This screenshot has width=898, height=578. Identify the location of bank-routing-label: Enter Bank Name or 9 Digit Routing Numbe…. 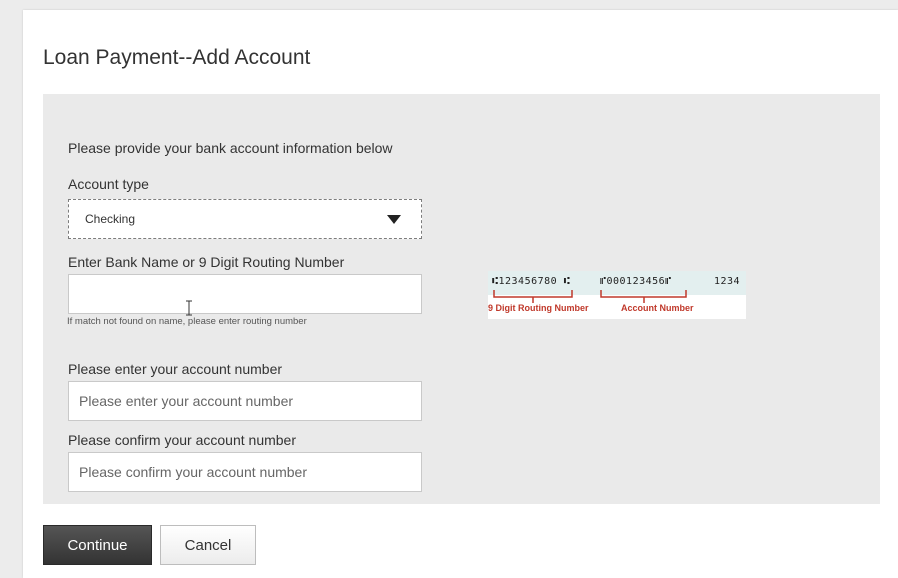
(206, 262).